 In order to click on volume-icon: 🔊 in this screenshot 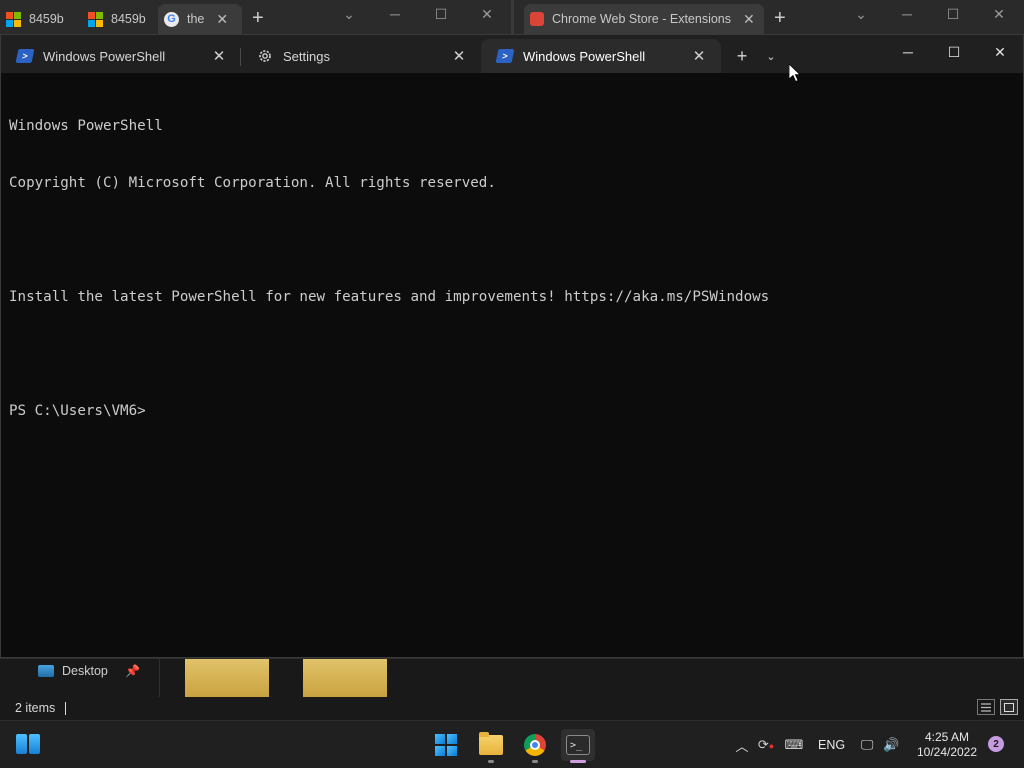, I will do `click(891, 745)`.